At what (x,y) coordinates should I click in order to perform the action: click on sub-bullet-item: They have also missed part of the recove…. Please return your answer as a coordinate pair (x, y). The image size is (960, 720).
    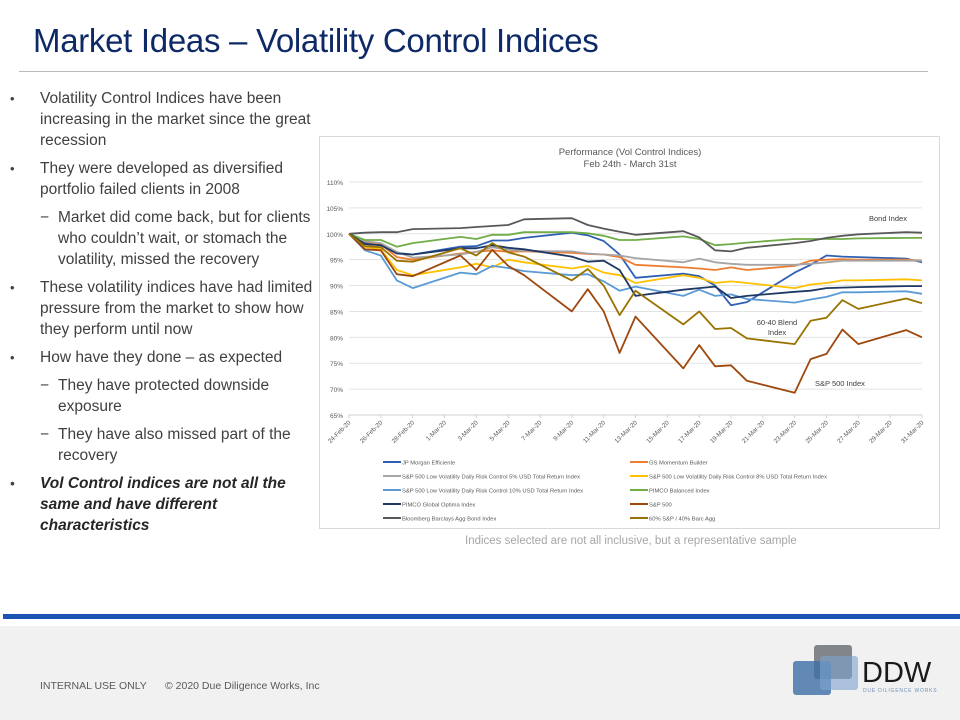
    Looking at the image, I should click on (165, 445).